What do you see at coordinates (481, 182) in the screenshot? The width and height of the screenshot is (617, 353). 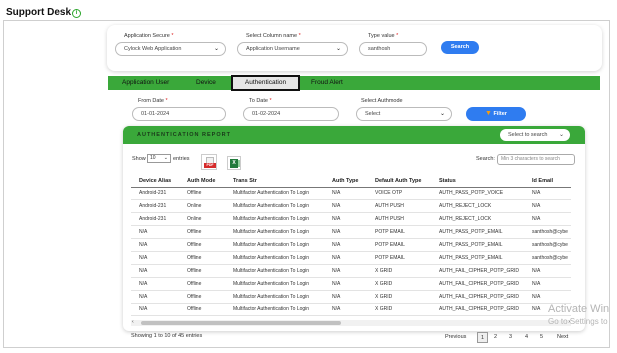 I see `column-header: Status` at bounding box center [481, 182].